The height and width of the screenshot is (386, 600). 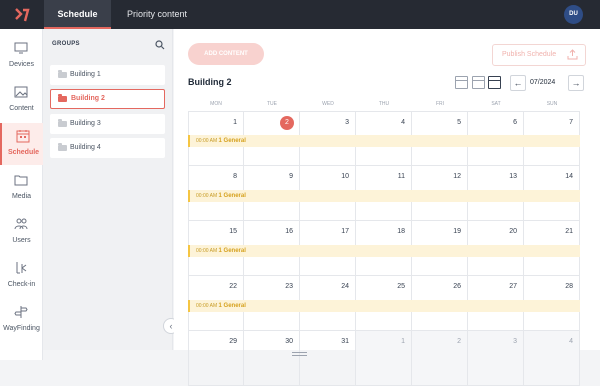 I want to click on arrow-left-icon: ←, so click(x=518, y=83).